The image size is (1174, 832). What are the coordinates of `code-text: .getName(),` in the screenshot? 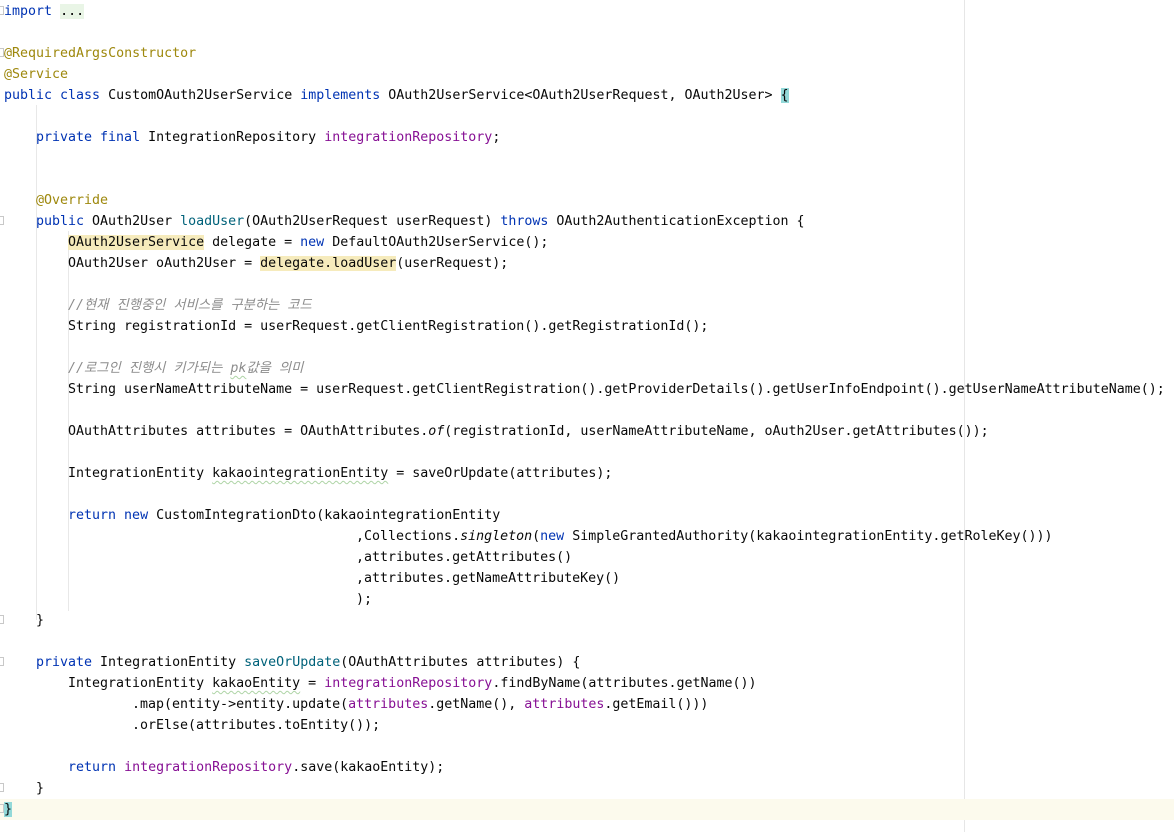 It's located at (476, 704).